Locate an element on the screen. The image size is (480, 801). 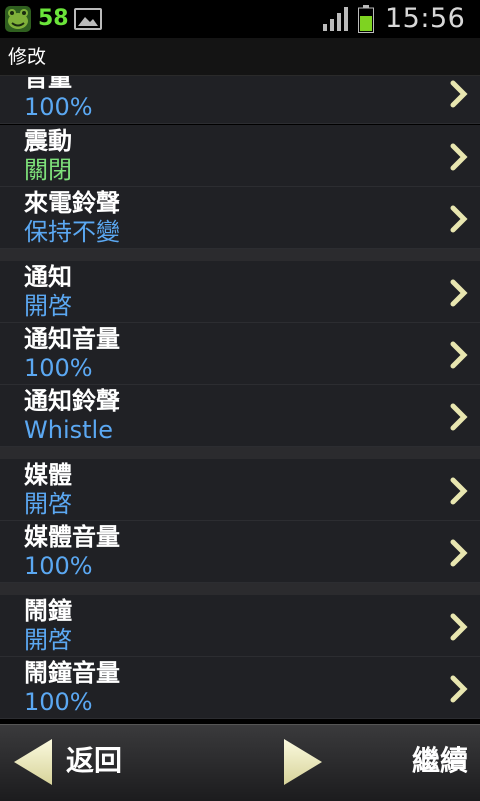
item-title: 來電鈴聲 is located at coordinates (72, 203).